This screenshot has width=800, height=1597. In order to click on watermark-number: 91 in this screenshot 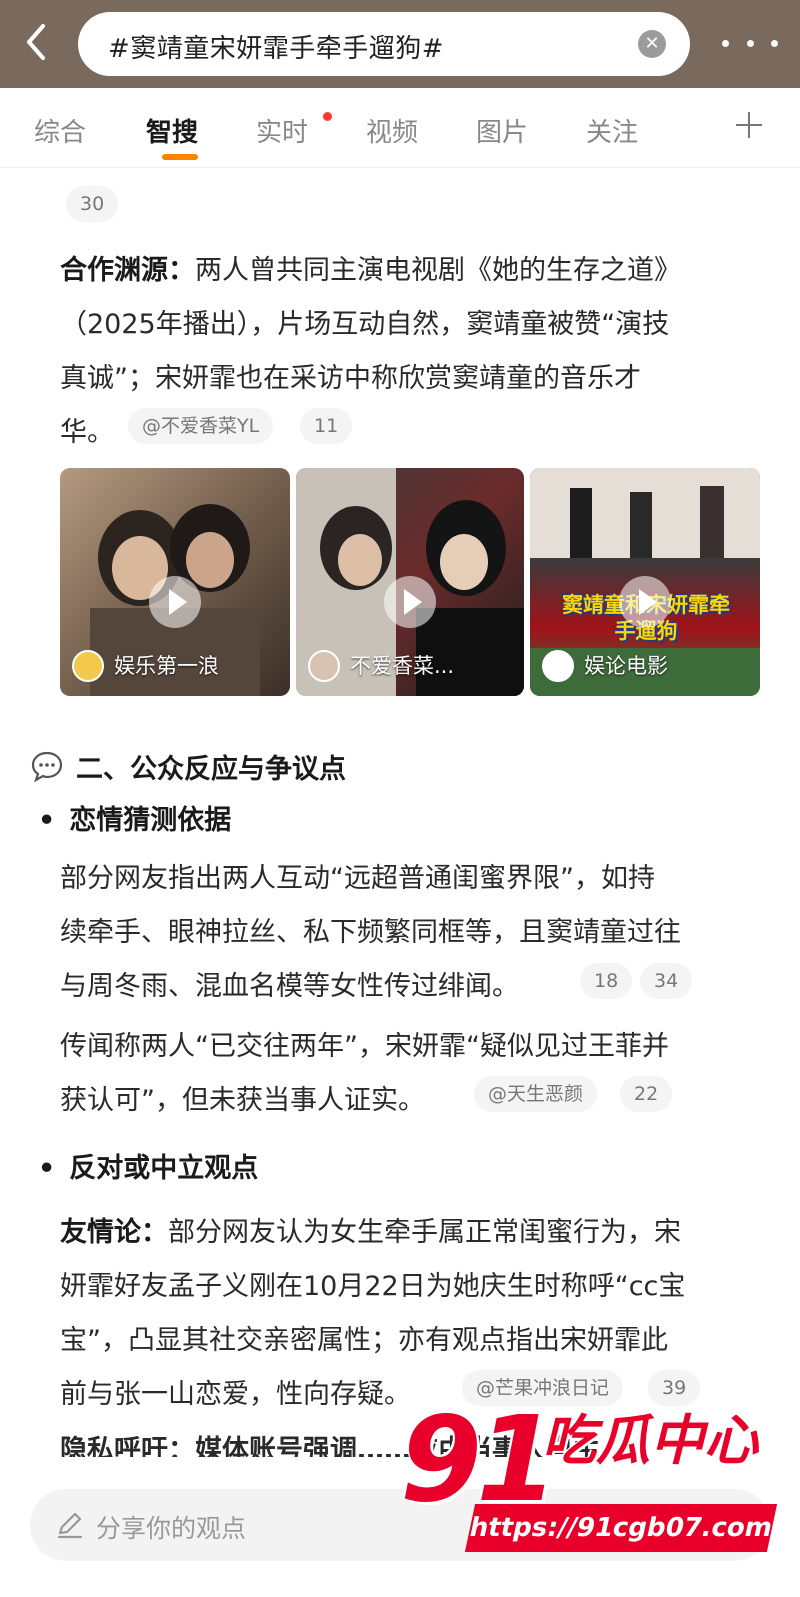, I will do `click(479, 1459)`.